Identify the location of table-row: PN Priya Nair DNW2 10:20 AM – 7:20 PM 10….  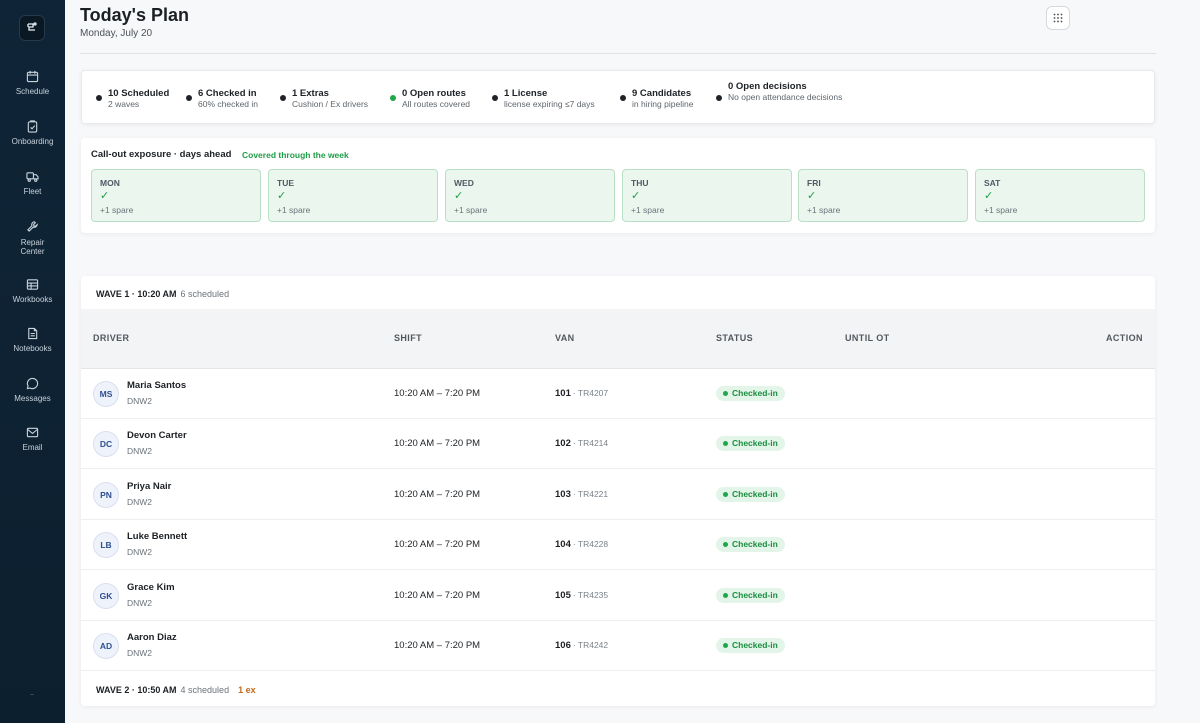
(618, 495).